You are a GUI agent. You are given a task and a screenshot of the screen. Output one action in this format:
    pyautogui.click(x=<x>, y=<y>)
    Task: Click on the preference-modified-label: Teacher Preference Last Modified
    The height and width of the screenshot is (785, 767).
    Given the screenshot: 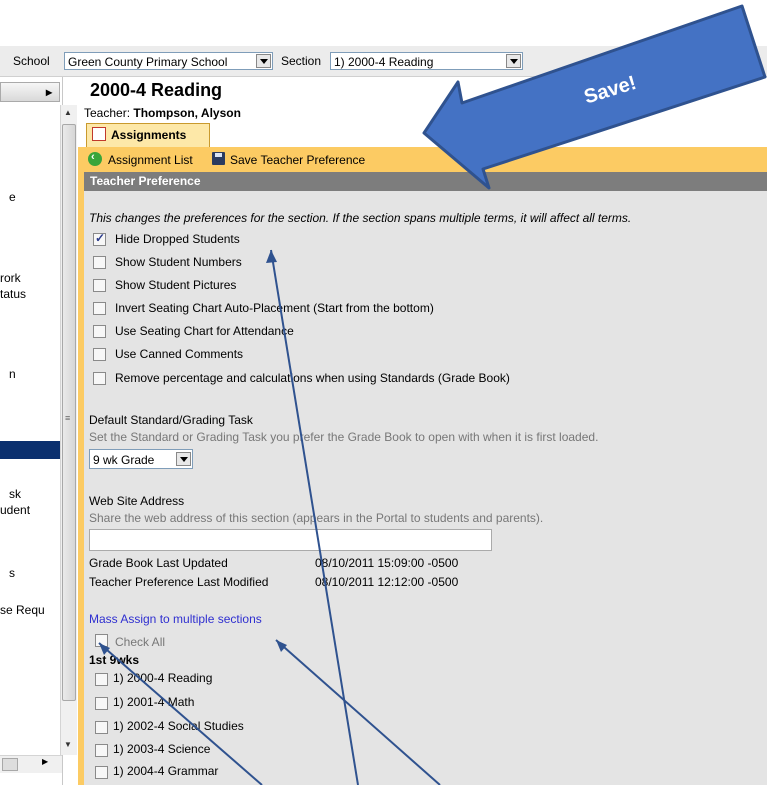 What is the action you would take?
    pyautogui.click(x=179, y=582)
    